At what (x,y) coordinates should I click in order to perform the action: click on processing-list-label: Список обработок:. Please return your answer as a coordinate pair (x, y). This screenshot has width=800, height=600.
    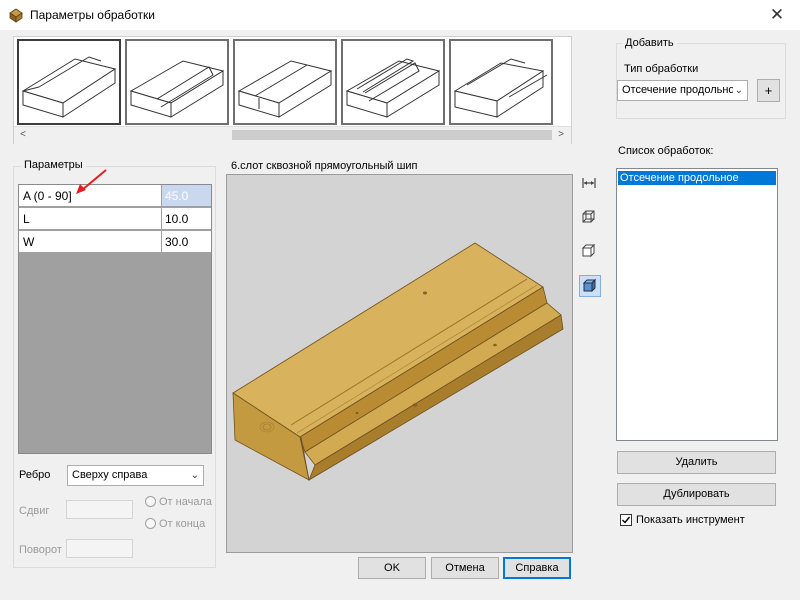
    Looking at the image, I should click on (666, 151).